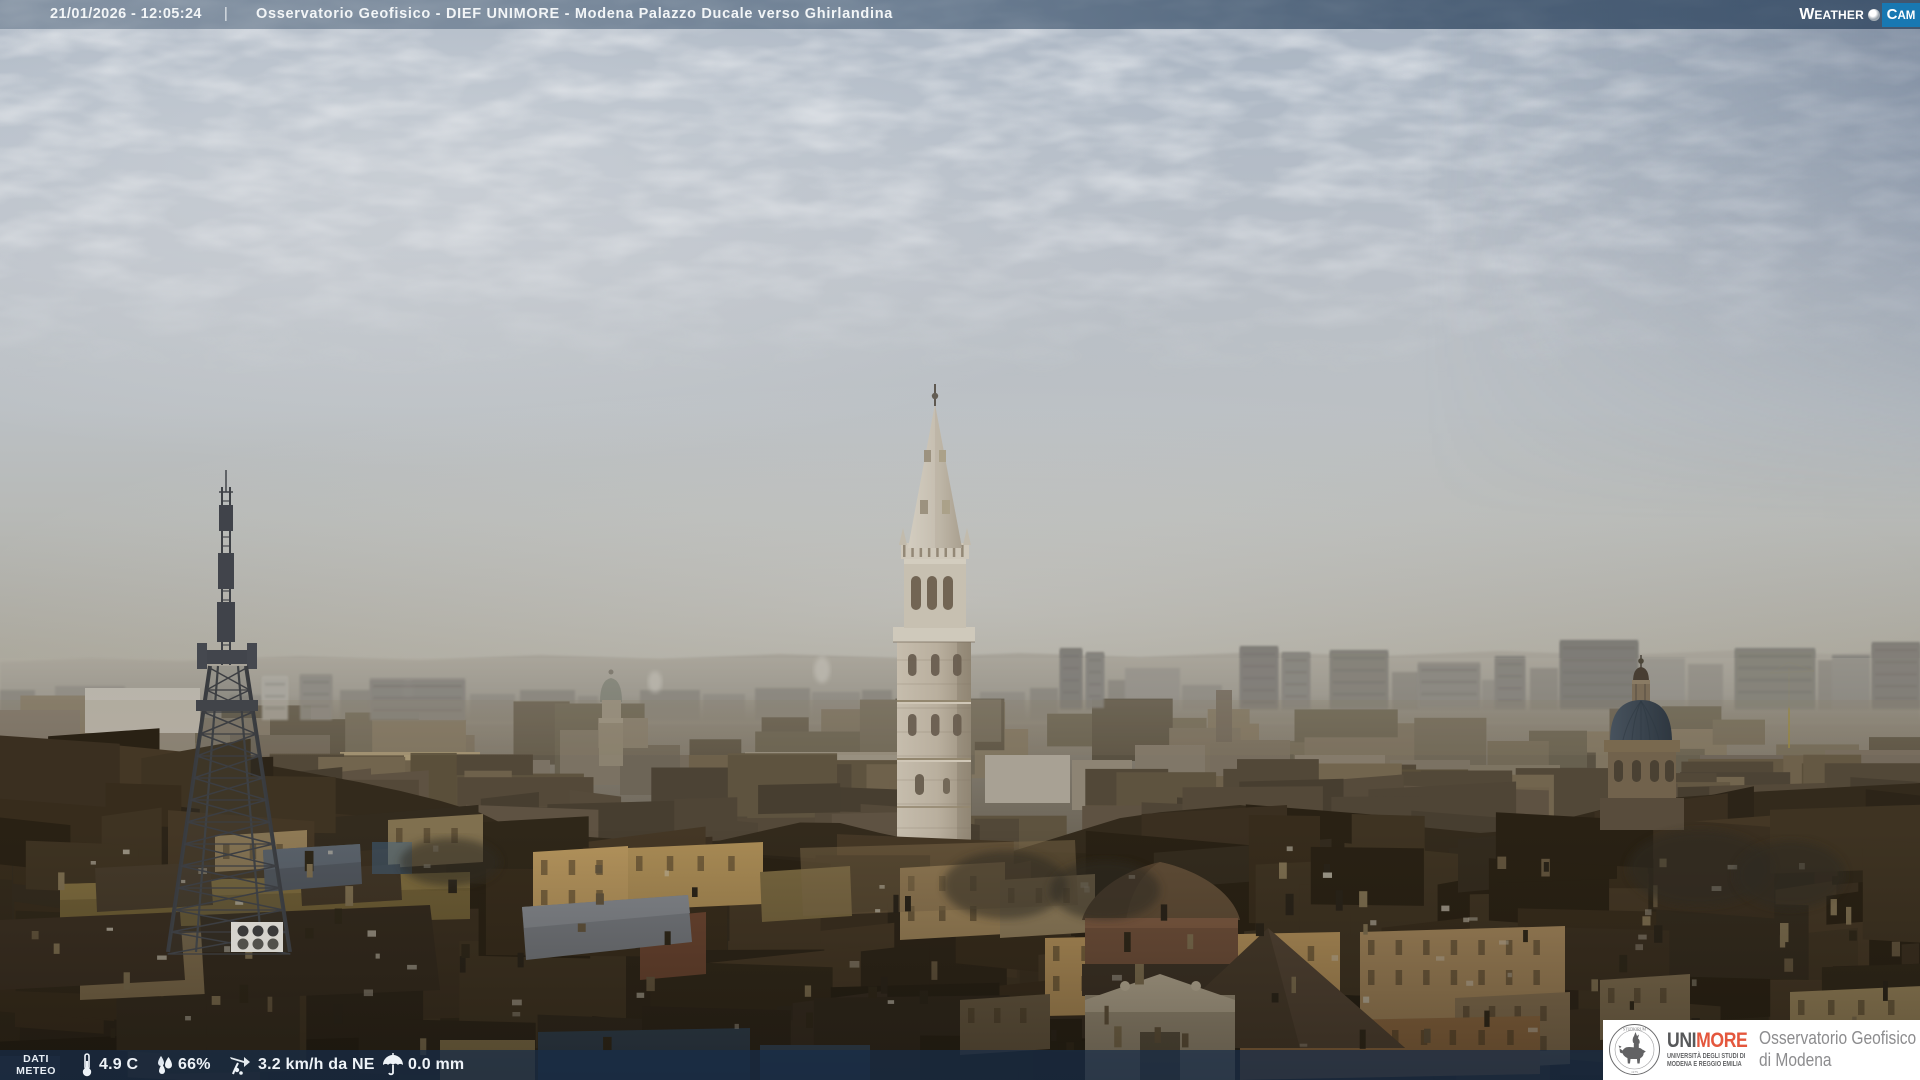 The width and height of the screenshot is (1920, 1080). Describe the element at coordinates (1634, 1072) in the screenshot. I see `svg-text: 1175` at that location.